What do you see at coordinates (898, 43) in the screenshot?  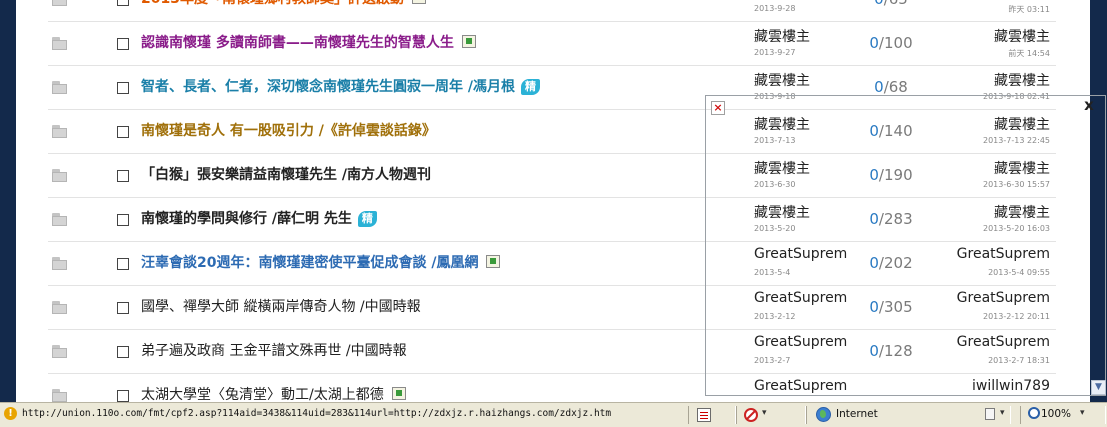 I see `view-count: 100` at bounding box center [898, 43].